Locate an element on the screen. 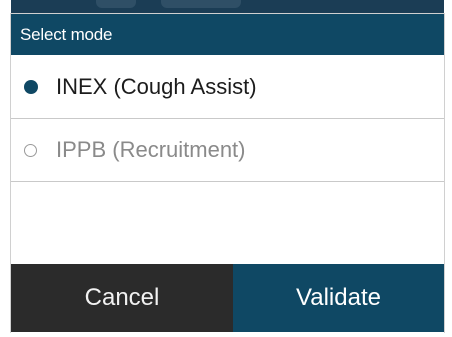 The width and height of the screenshot is (452, 337). bottom-edge is located at coordinates (227, 334).